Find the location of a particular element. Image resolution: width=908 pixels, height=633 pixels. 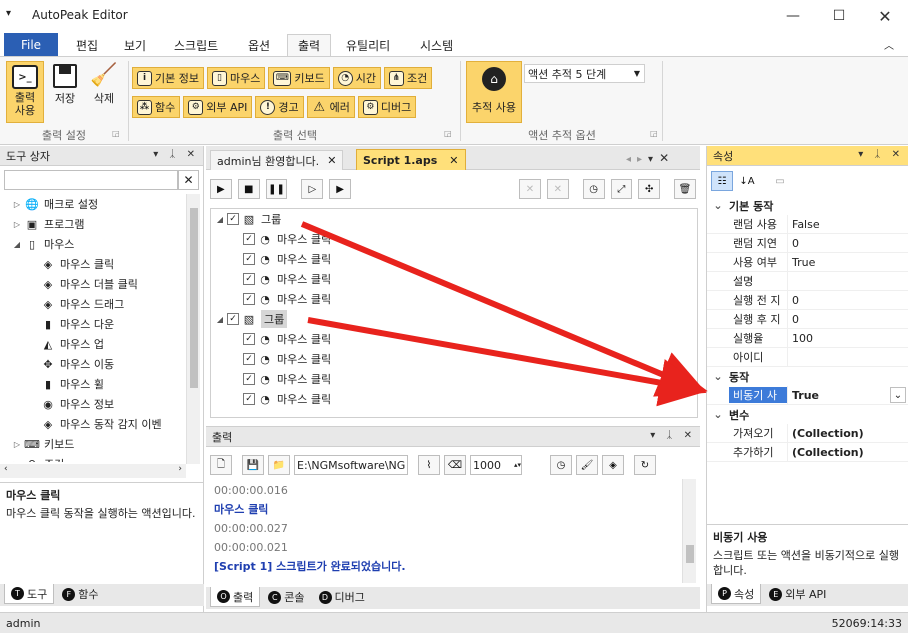

output-path-input: E:\NGMsoftware\NG is located at coordinates (351, 465).